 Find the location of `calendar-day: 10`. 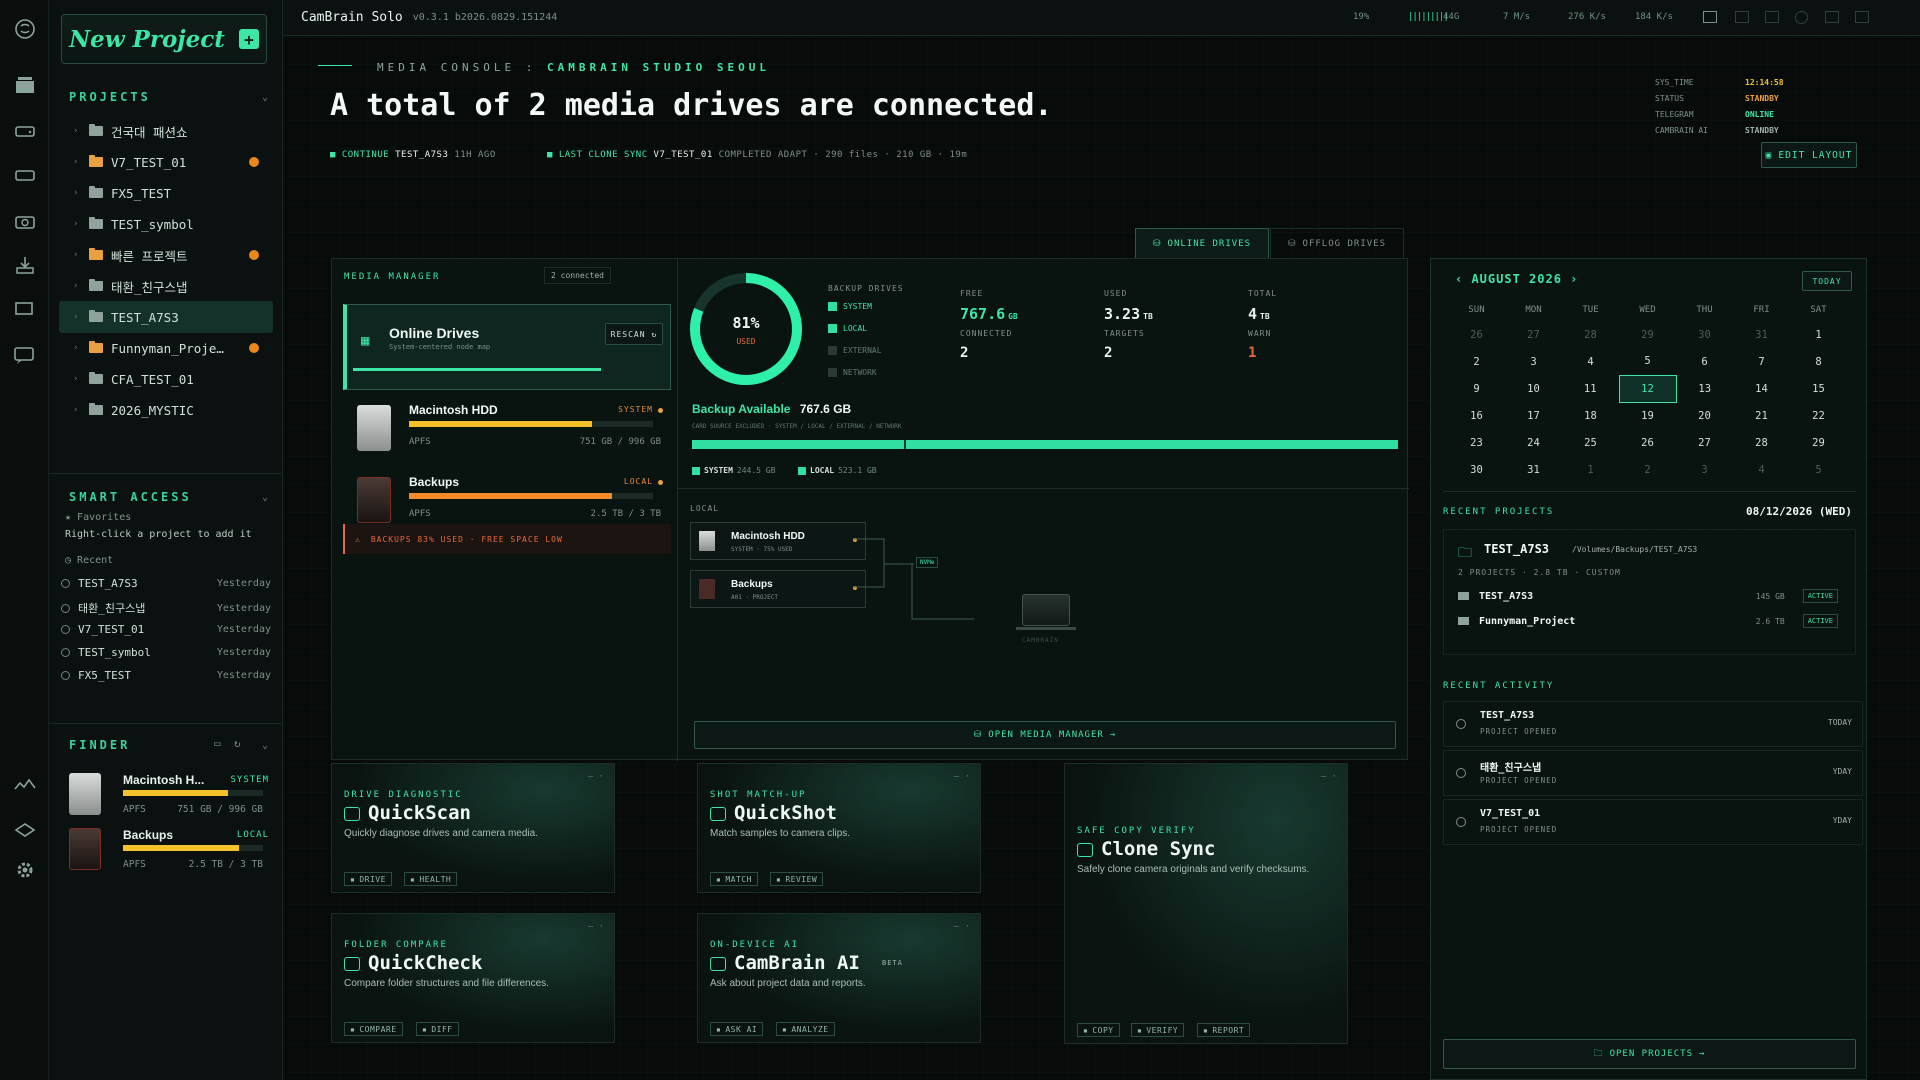

calendar-day: 10 is located at coordinates (1533, 388).